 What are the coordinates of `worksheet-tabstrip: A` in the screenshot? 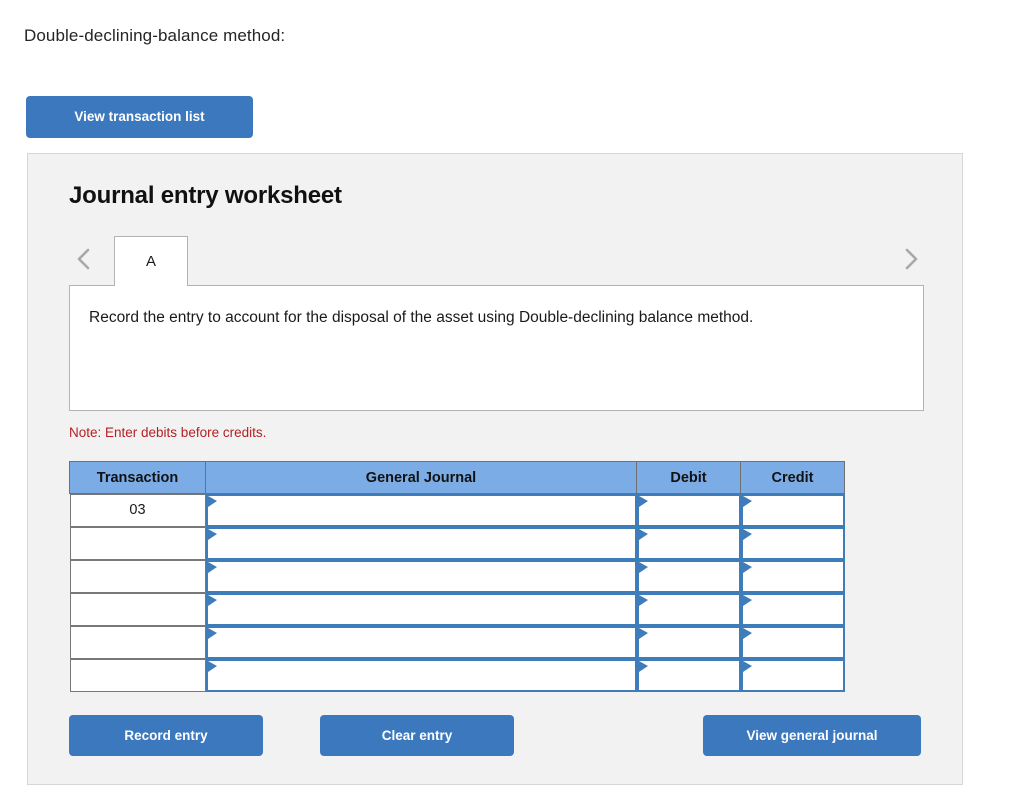 It's located at (496, 260).